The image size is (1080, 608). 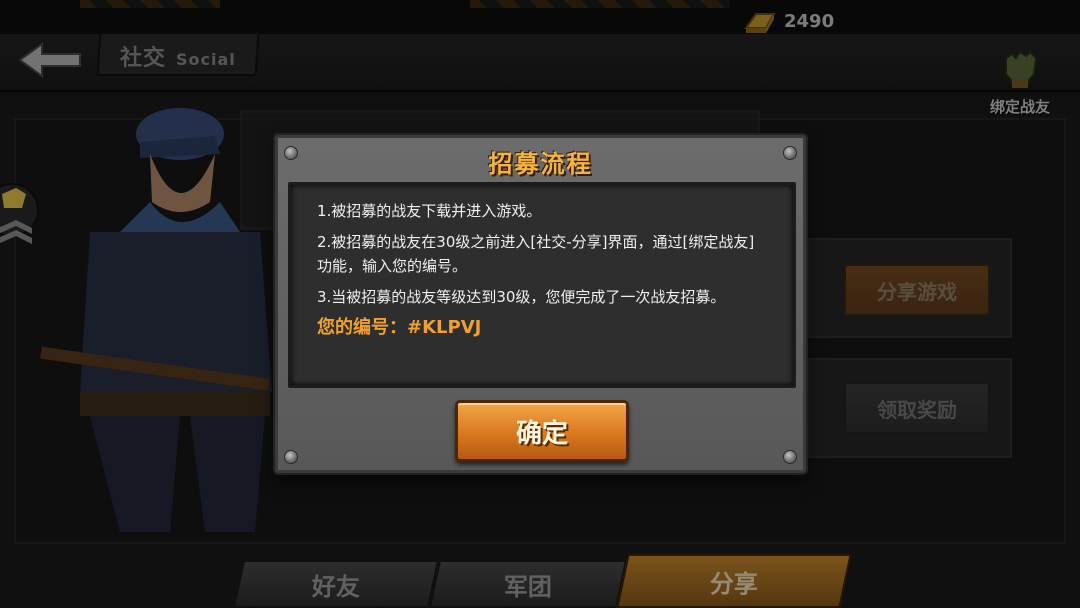 I want to click on recruit-id: 您的编号：#KLPVJ, so click(x=399, y=327).